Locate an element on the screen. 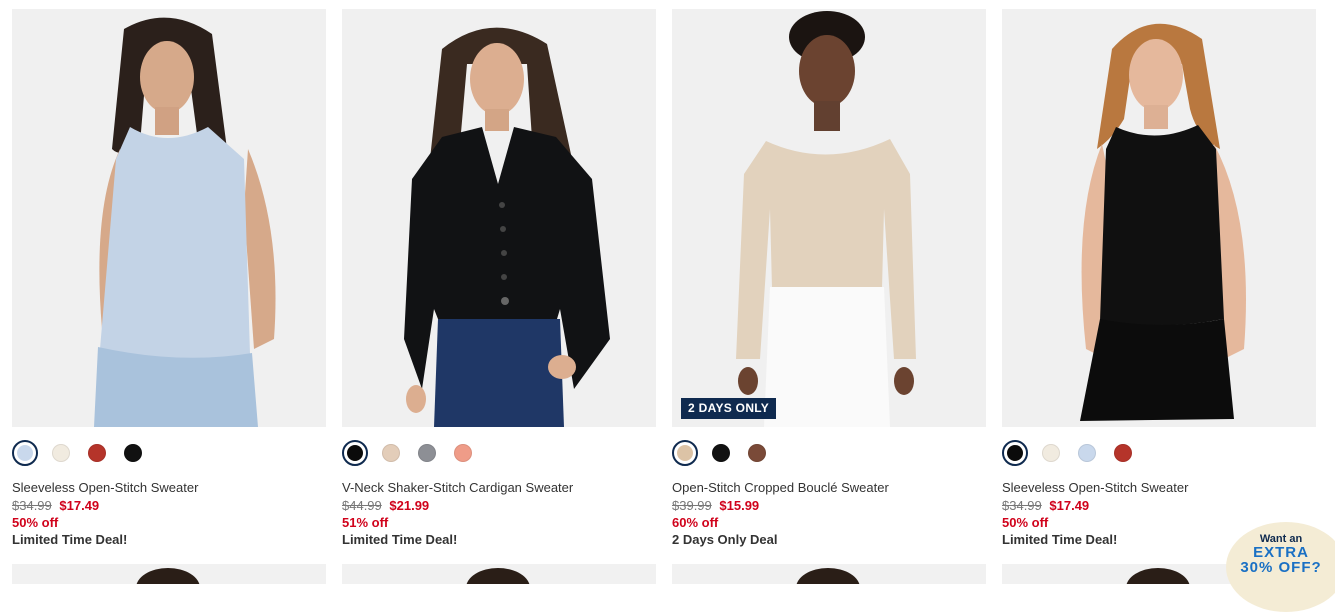 The width and height of the screenshot is (1335, 612). sale-price: $15.99 is located at coordinates (739, 505).